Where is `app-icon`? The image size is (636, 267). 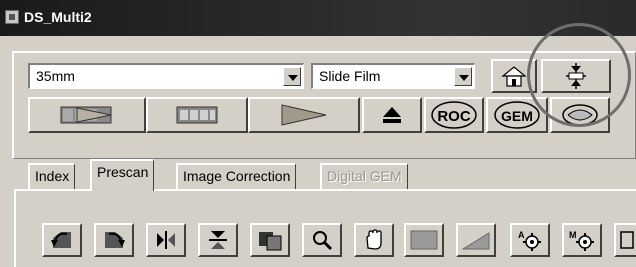
app-icon is located at coordinates (12, 17).